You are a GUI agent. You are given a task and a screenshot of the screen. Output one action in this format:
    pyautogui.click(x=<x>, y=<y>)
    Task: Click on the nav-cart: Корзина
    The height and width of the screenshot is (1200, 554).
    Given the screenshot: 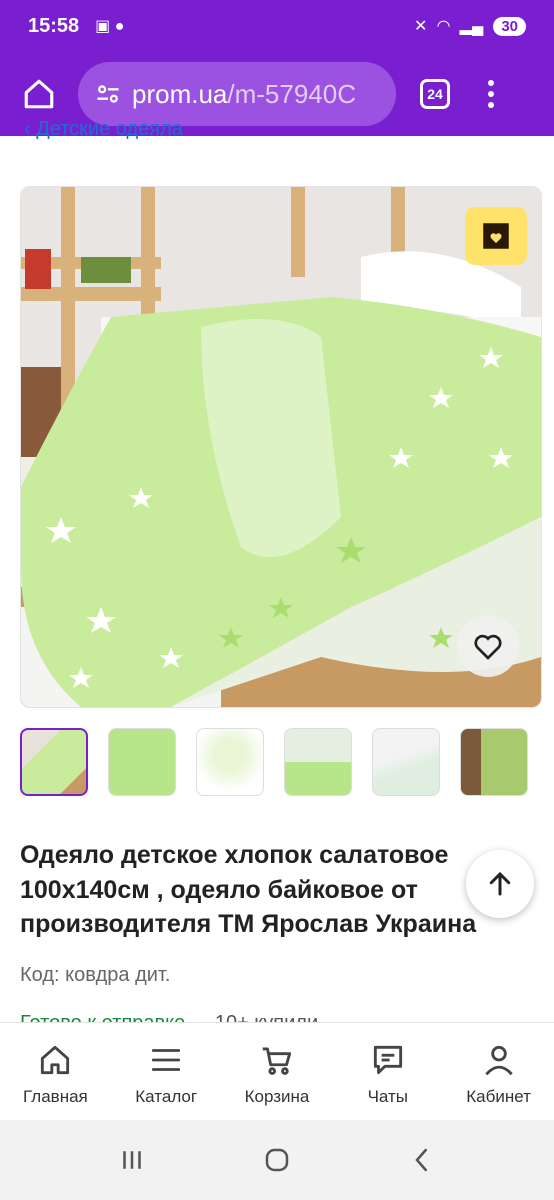 What is the action you would take?
    pyautogui.click(x=277, y=1071)
    